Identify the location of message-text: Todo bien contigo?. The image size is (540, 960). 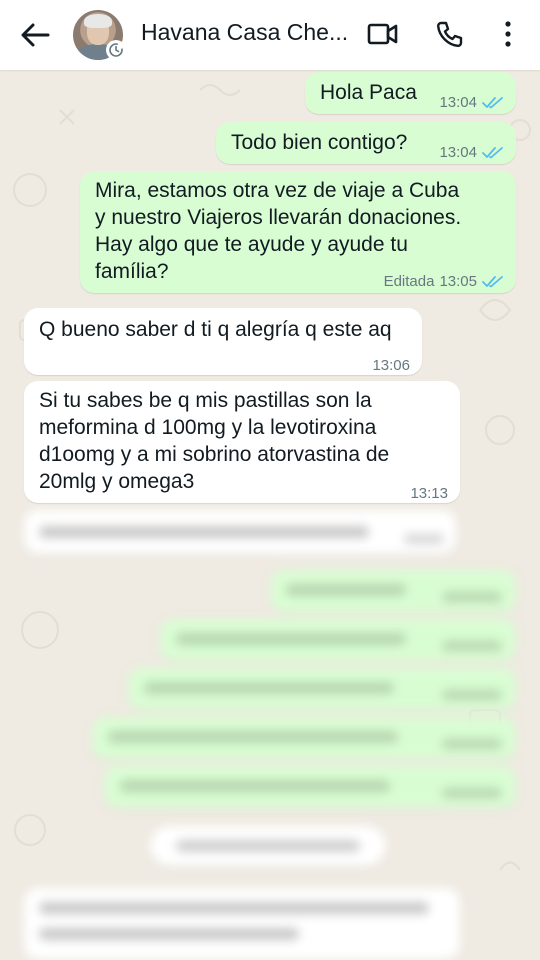
(319, 142).